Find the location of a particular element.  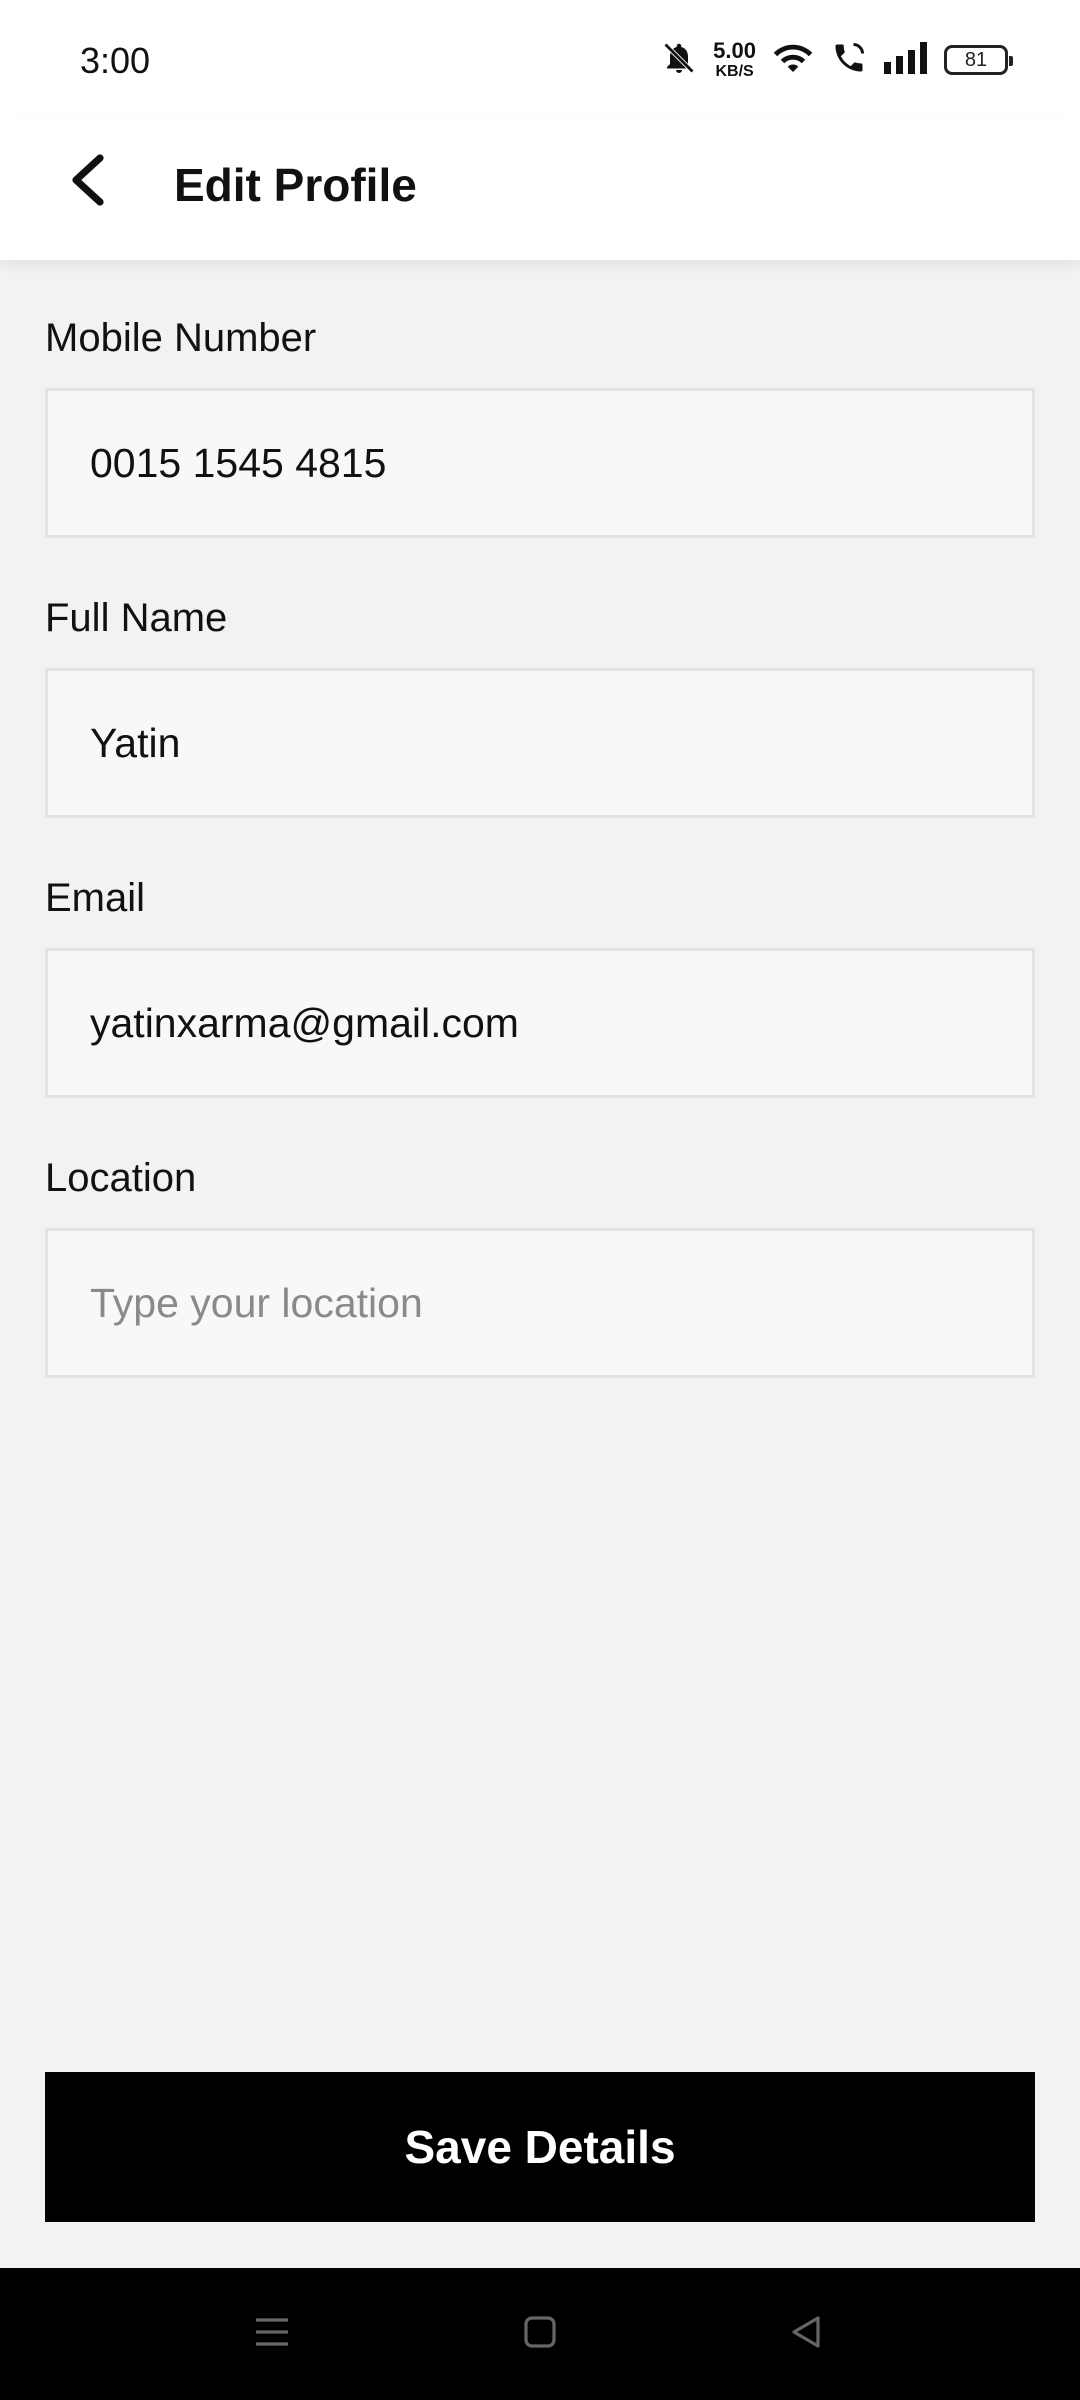

signal-icon is located at coordinates (906, 60).